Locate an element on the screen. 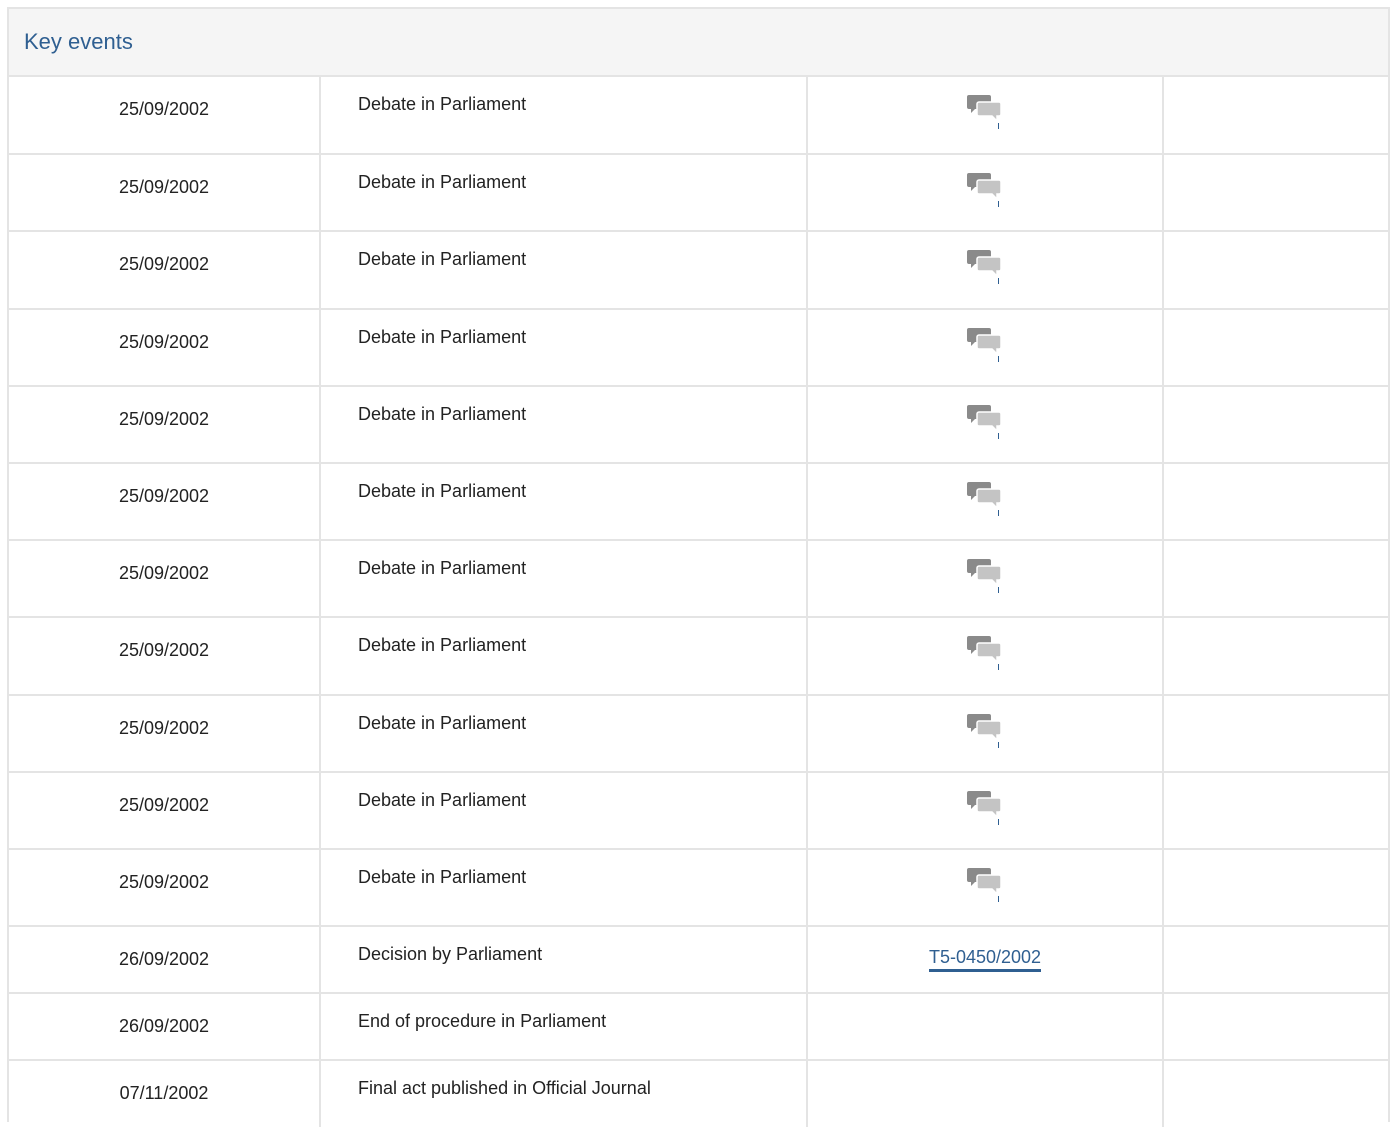  panel-title: Key events is located at coordinates (78, 41).